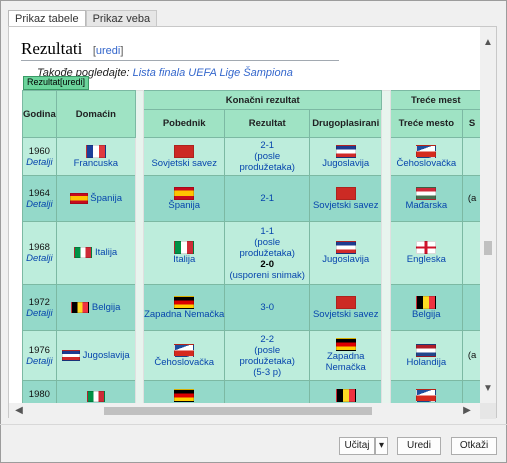 Image resolution: width=507 pixels, height=463 pixels. What do you see at coordinates (467, 411) in the screenshot?
I see `scroll-right-icon: ▶` at bounding box center [467, 411].